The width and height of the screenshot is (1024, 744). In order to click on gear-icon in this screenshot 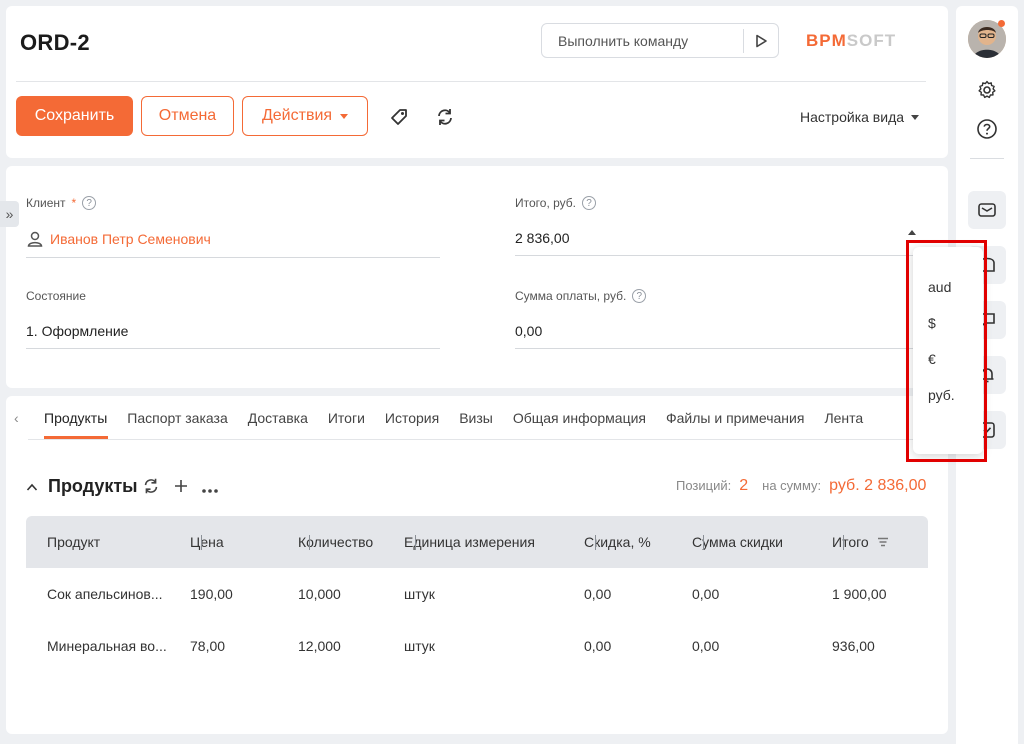, I will do `click(987, 90)`.